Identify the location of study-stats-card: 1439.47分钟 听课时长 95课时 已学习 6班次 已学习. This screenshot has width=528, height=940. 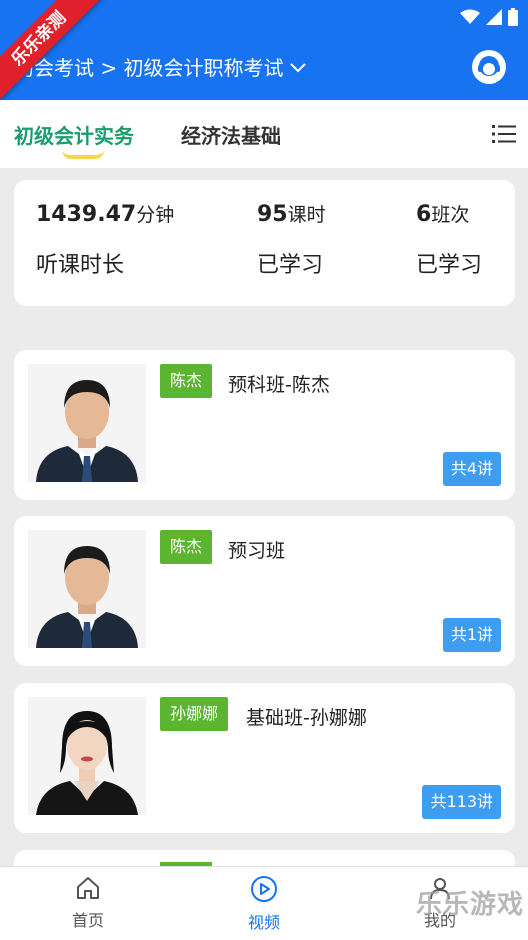
(264, 243).